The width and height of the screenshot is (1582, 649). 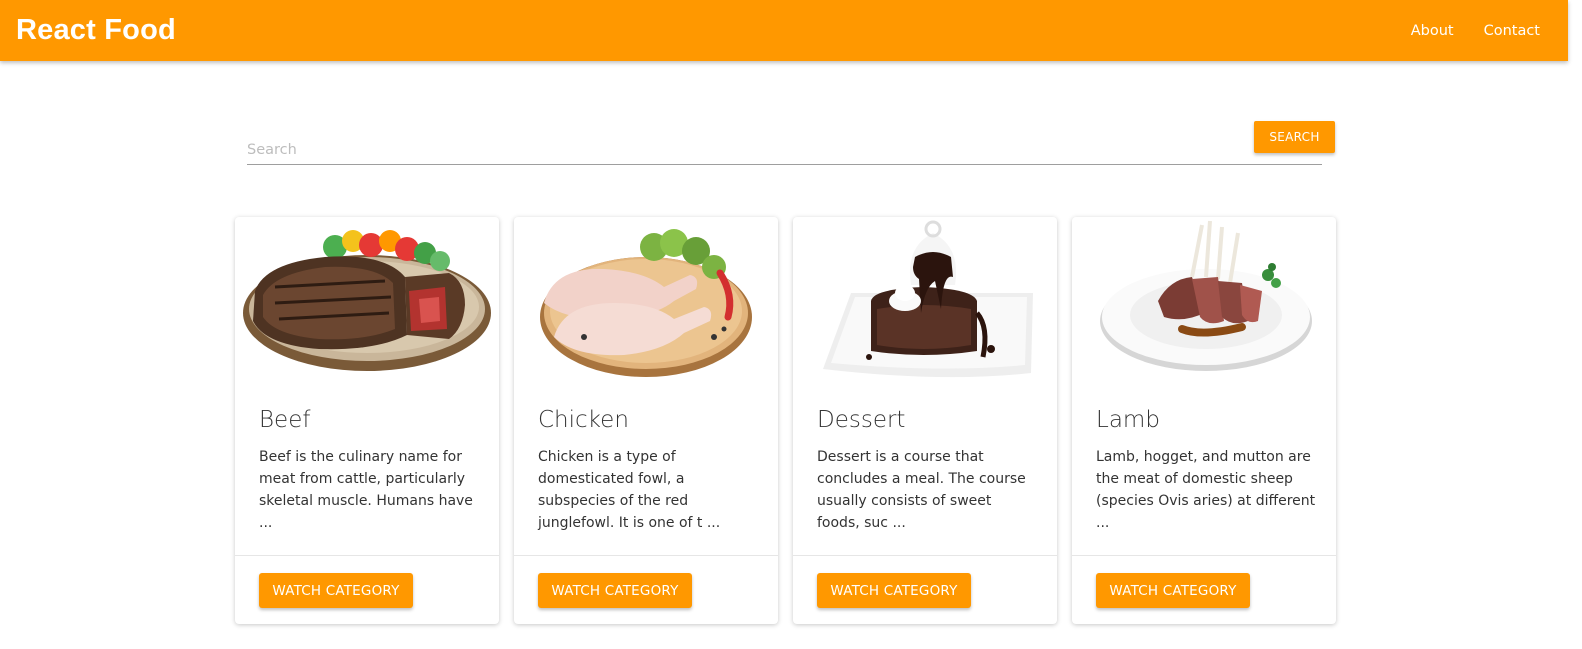 I want to click on search-form: SEARCH, so click(x=791, y=145).